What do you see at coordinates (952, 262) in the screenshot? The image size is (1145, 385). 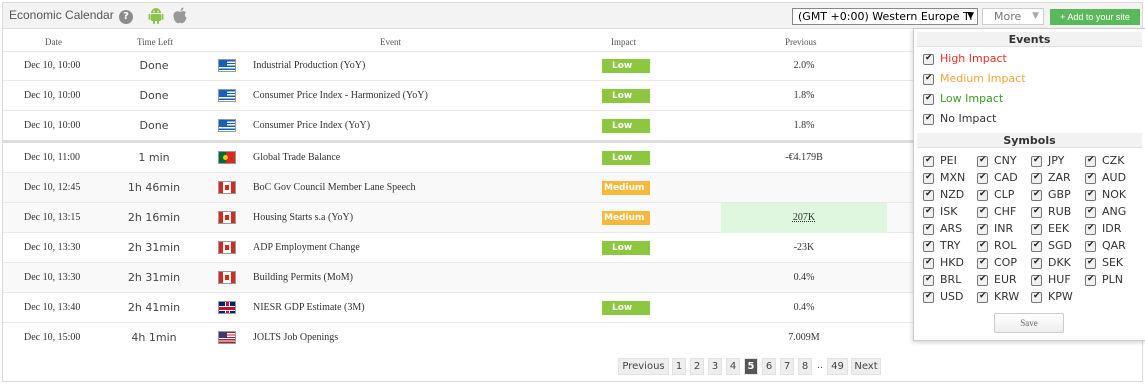 I see `symbol-label: HKD` at bounding box center [952, 262].